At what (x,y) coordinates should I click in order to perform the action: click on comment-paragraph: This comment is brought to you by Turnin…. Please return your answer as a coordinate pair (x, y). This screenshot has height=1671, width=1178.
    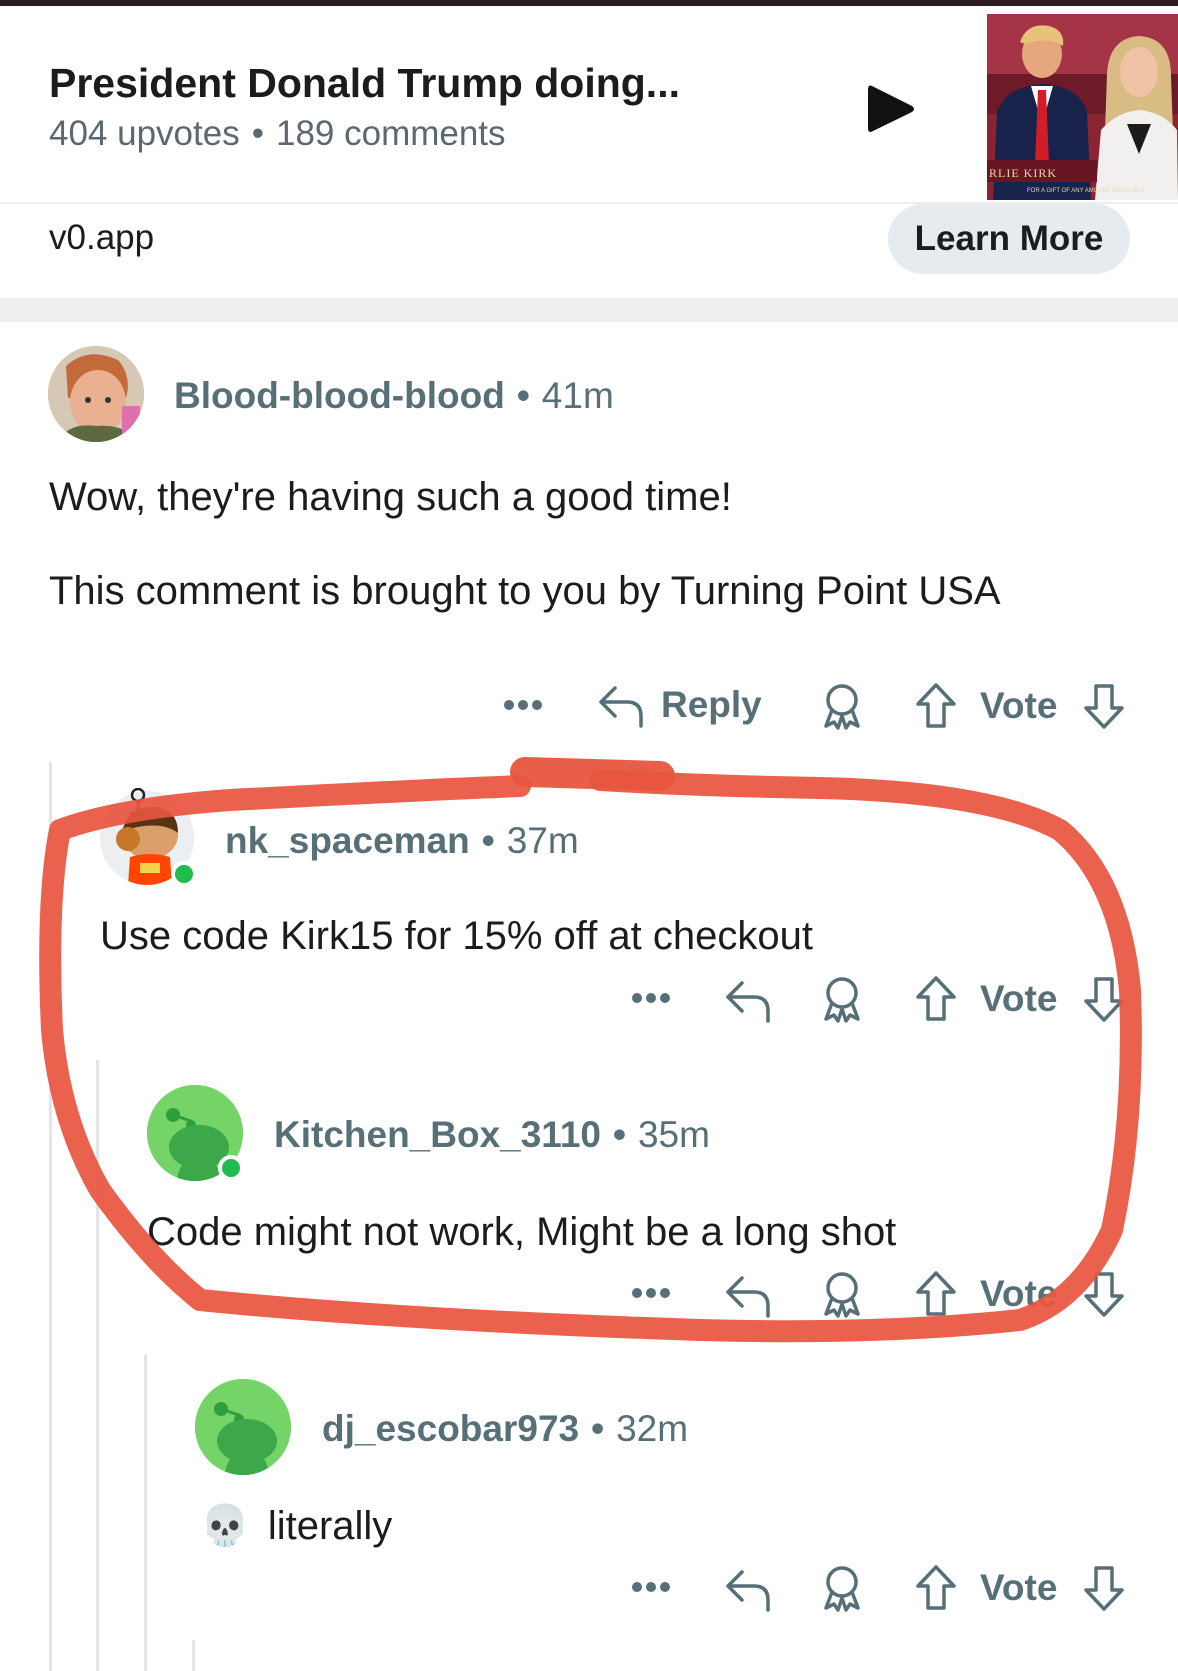
    Looking at the image, I should click on (525, 591).